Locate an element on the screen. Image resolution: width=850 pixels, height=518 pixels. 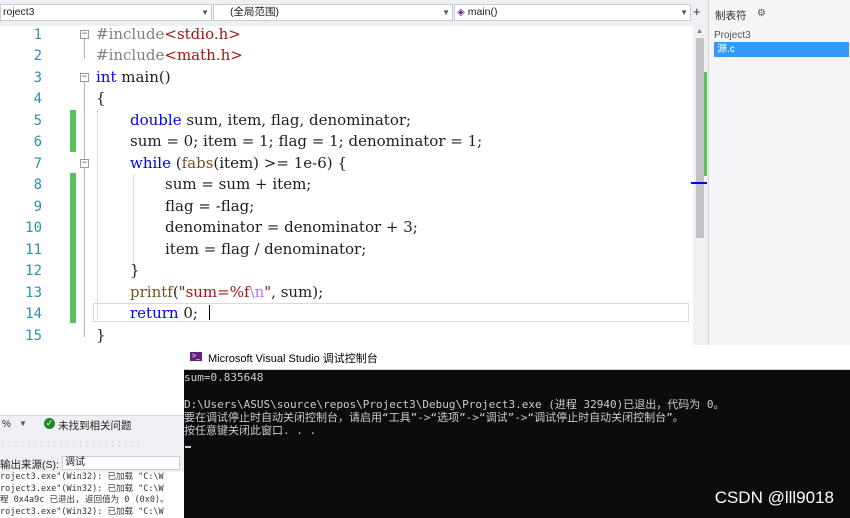
console-line: 按任意键关闭此窗口. . . is located at coordinates (250, 430).